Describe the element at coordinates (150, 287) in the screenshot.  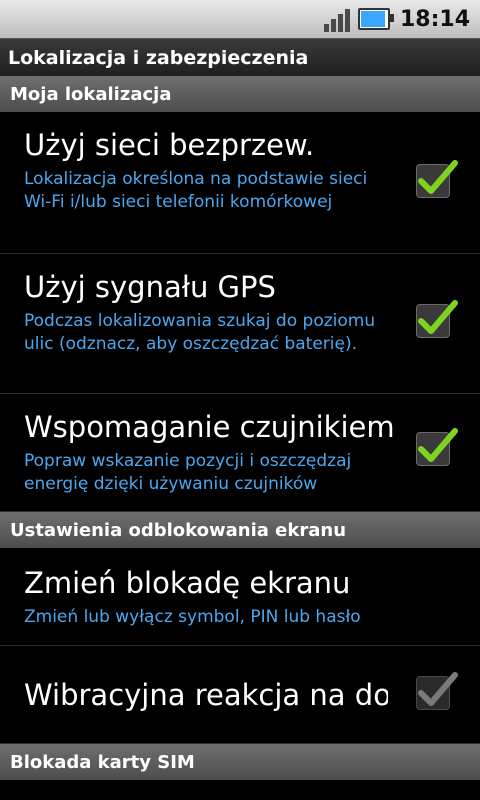
I see `pref-title: Użyj sygnału GPS` at that location.